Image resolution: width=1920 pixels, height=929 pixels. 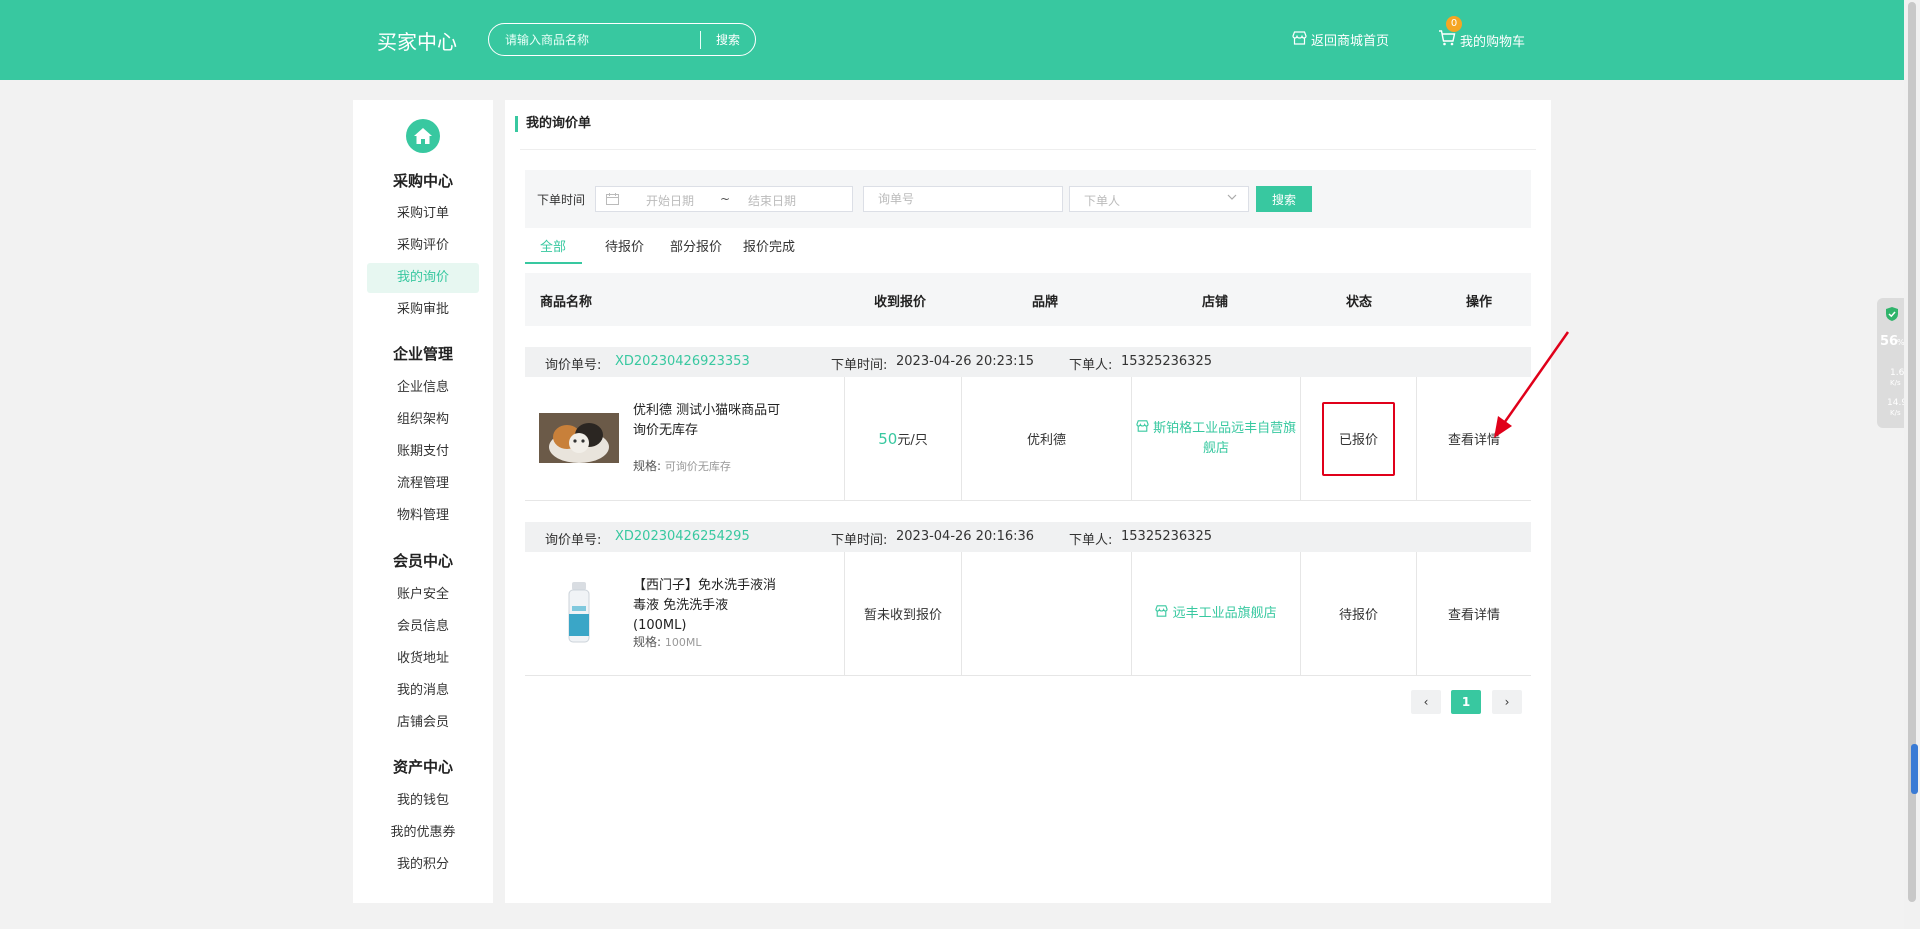 What do you see at coordinates (1358, 615) in the screenshot?
I see `status-badge: 待报价` at bounding box center [1358, 615].